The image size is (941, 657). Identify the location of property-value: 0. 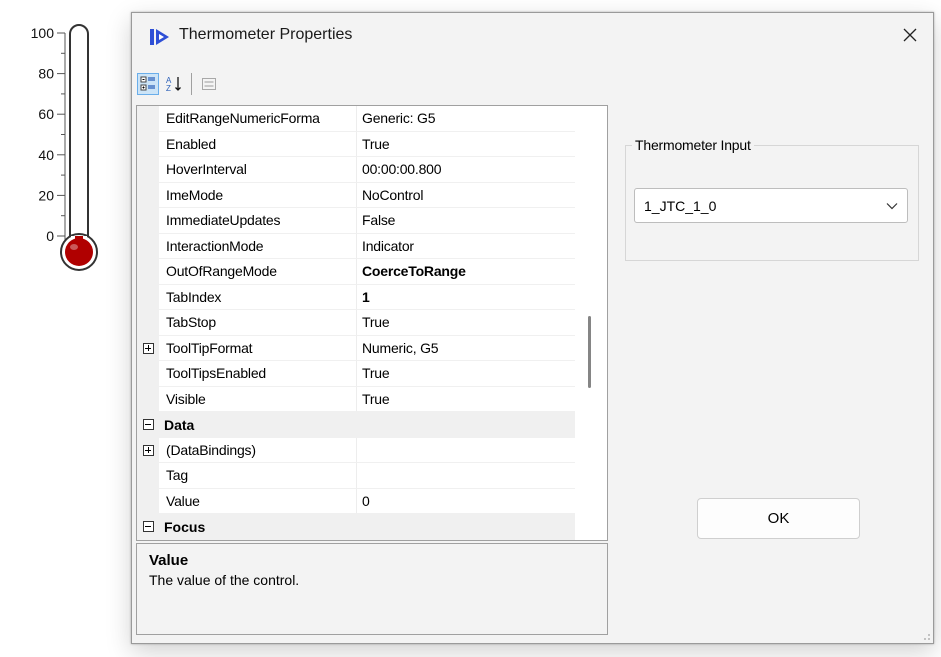
(467, 501).